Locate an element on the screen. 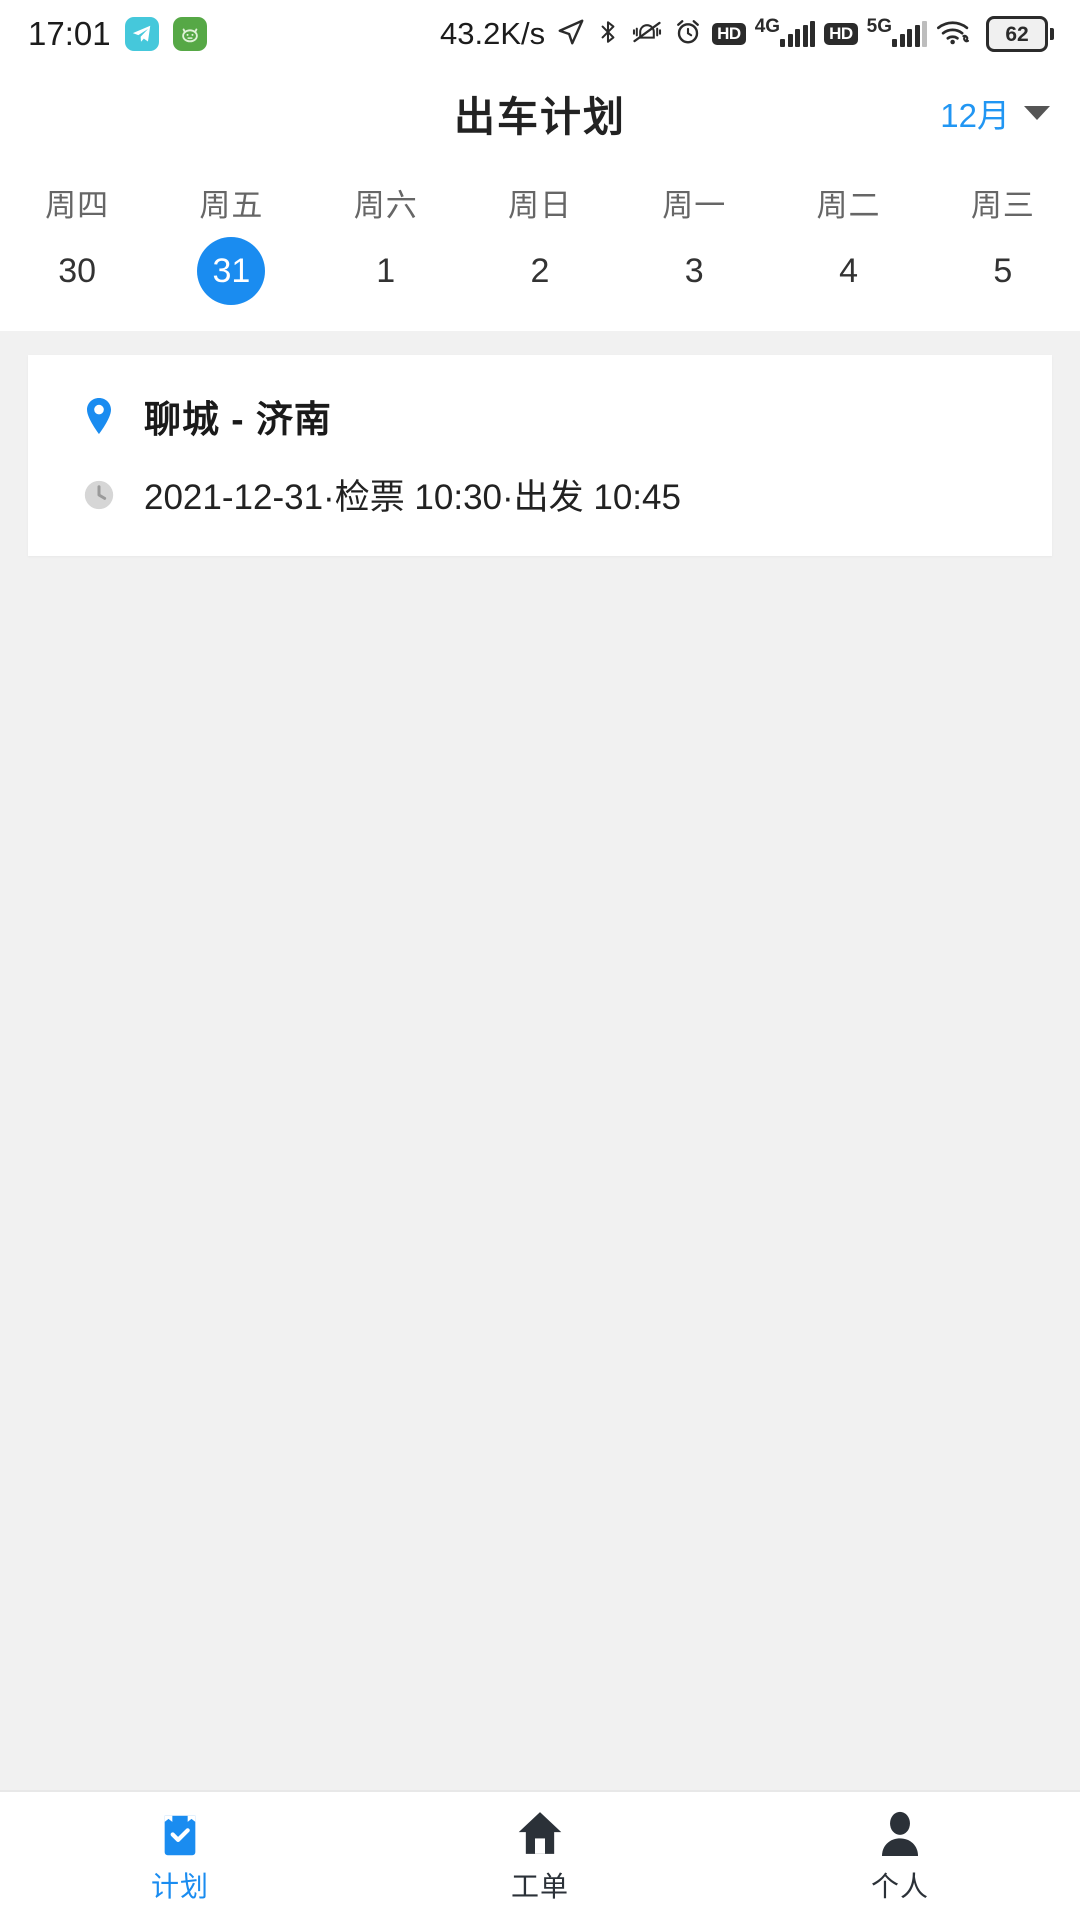  day-weekday-label: 周四 is located at coordinates (77, 205).